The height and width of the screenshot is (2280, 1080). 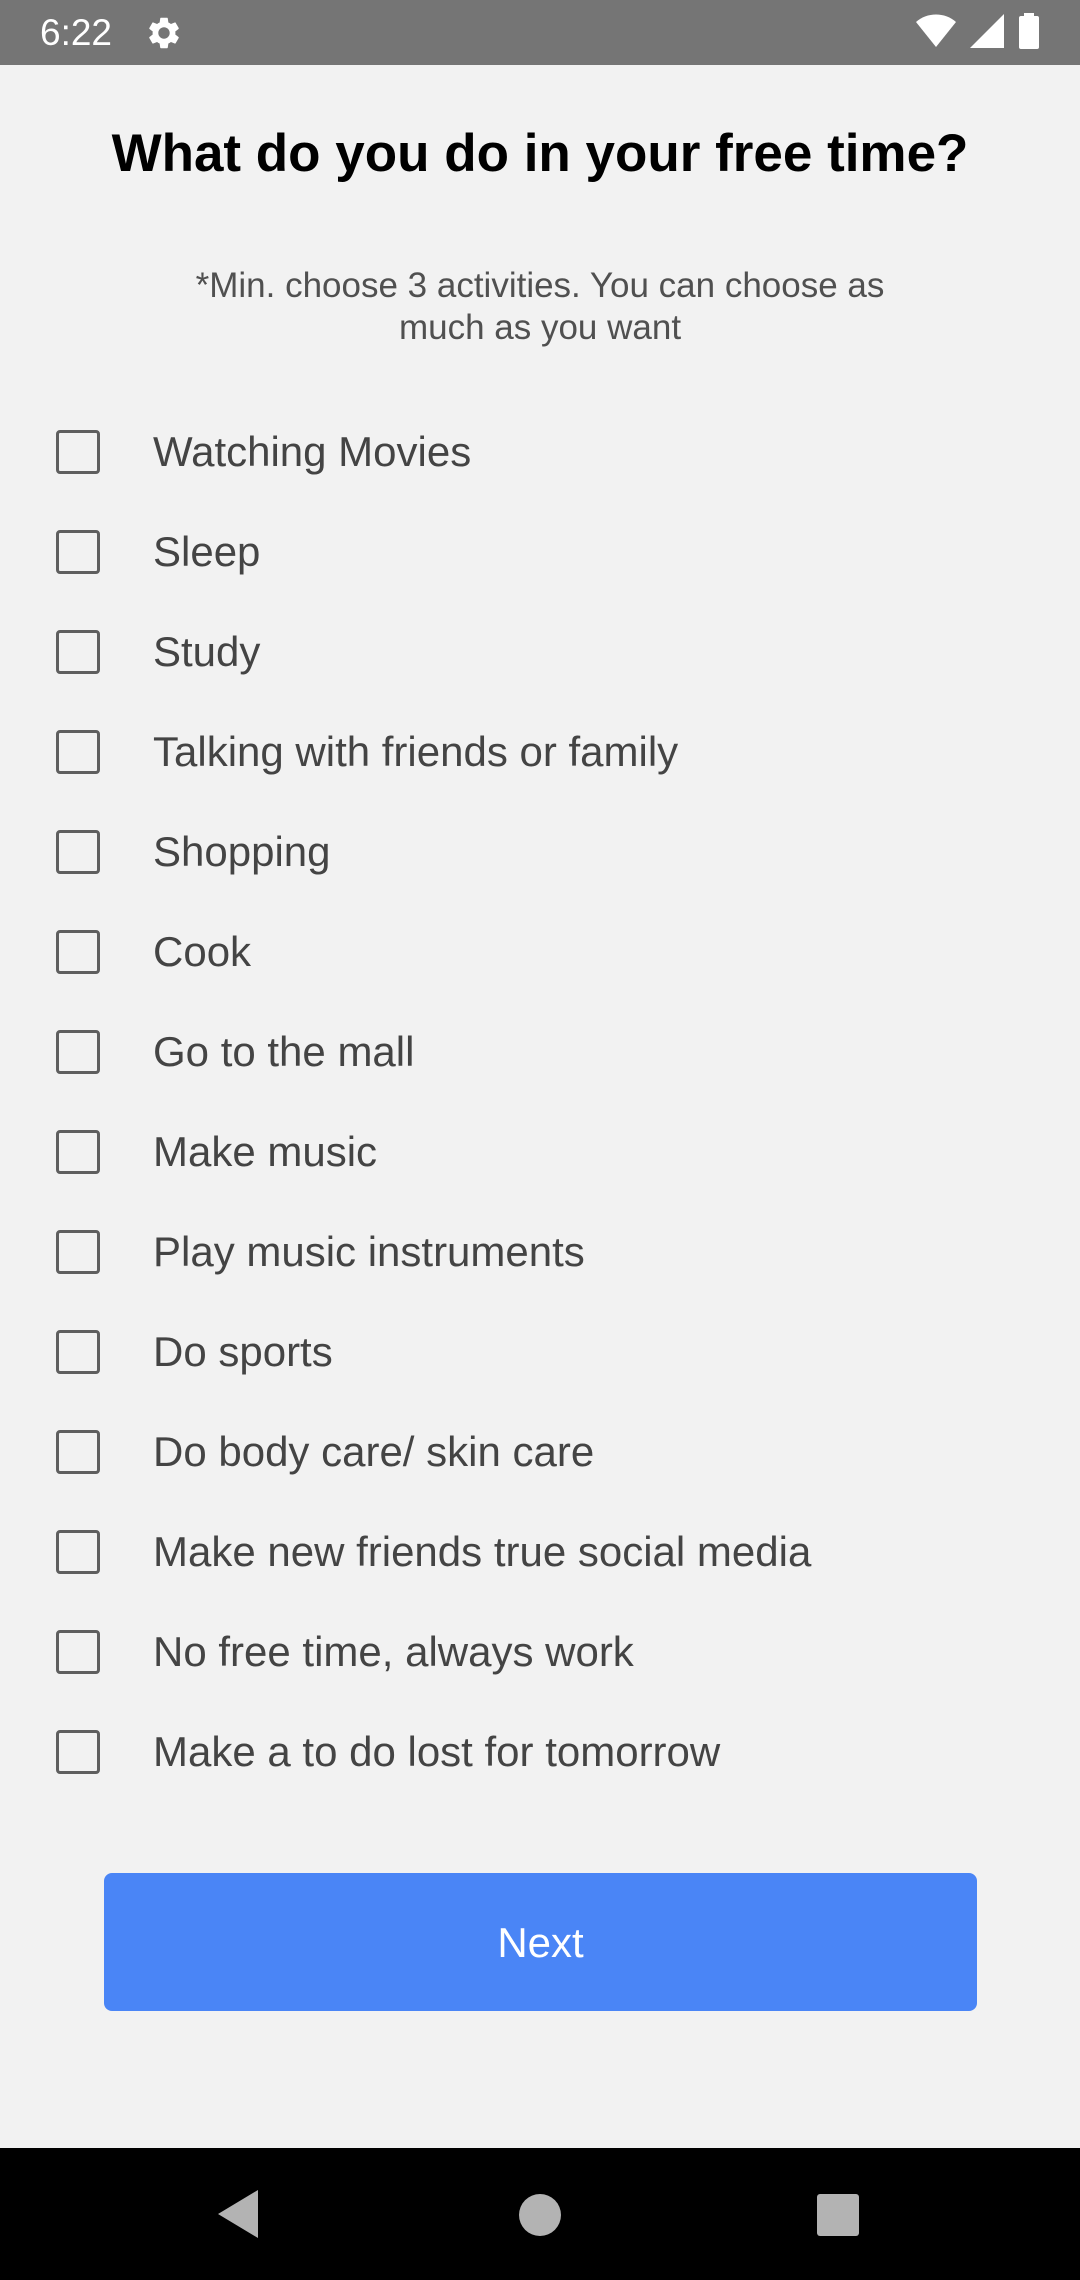 I want to click on navigation-bar, so click(x=540, y=2214).